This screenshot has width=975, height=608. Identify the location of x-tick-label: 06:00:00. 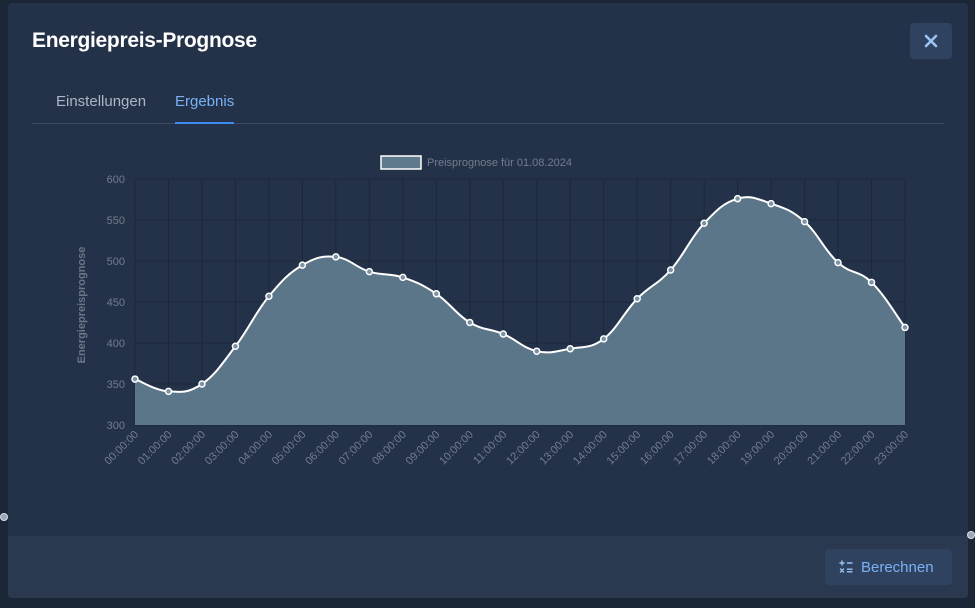
(322, 448).